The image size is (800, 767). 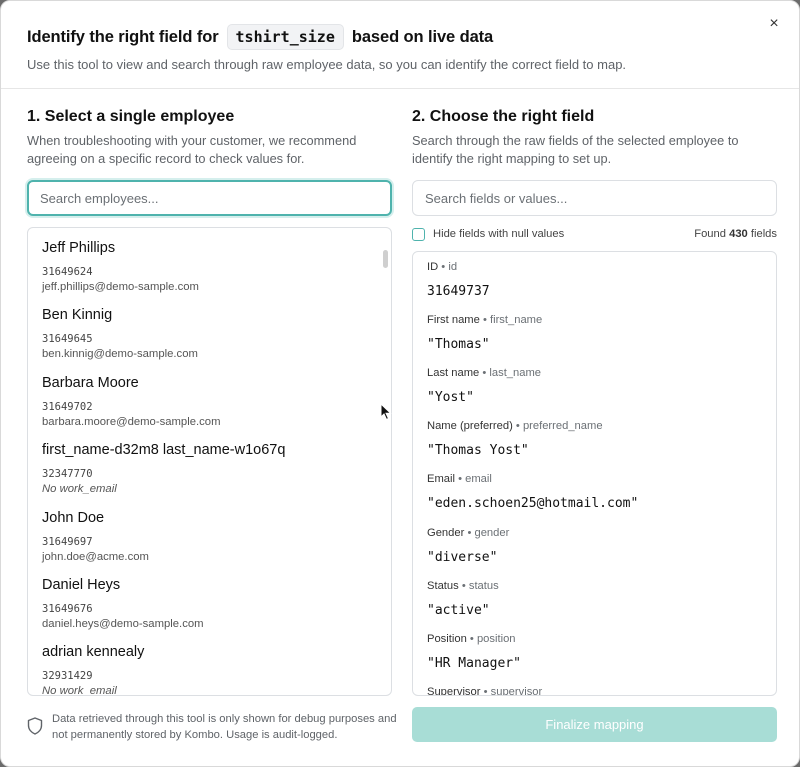 What do you see at coordinates (131, 116) in the screenshot?
I see `employee-section-title: 1. Select a single employee` at bounding box center [131, 116].